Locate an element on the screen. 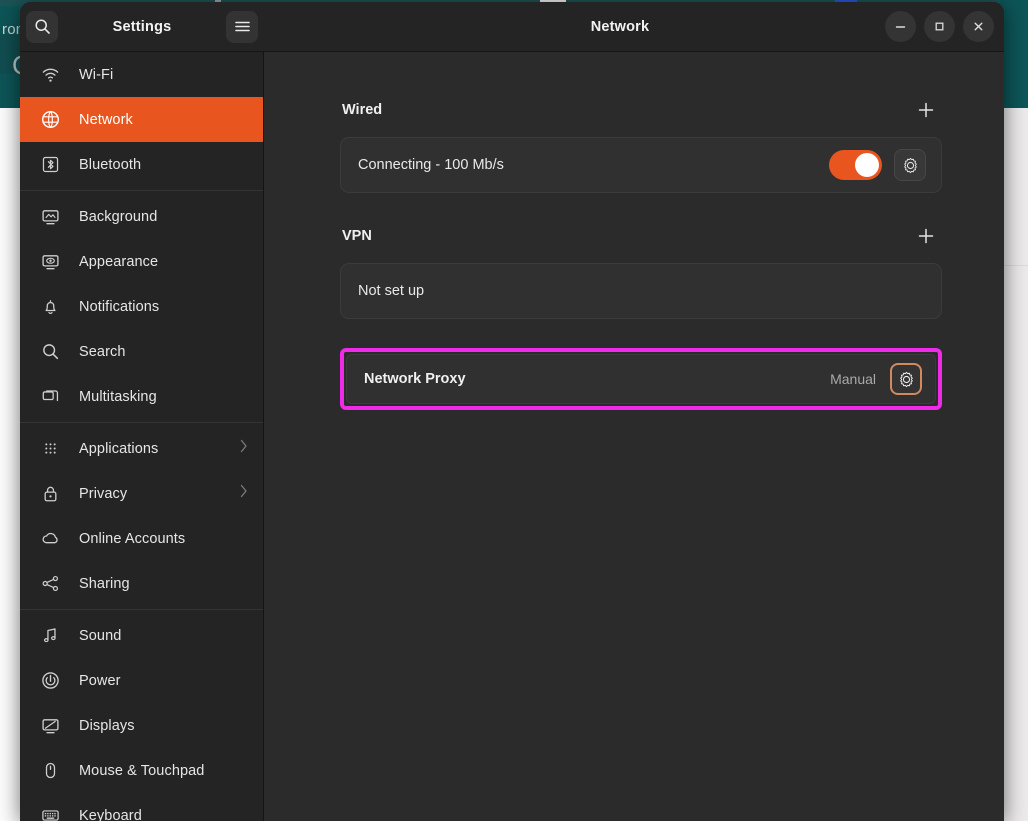  bluetooth-icon is located at coordinates (50, 164).